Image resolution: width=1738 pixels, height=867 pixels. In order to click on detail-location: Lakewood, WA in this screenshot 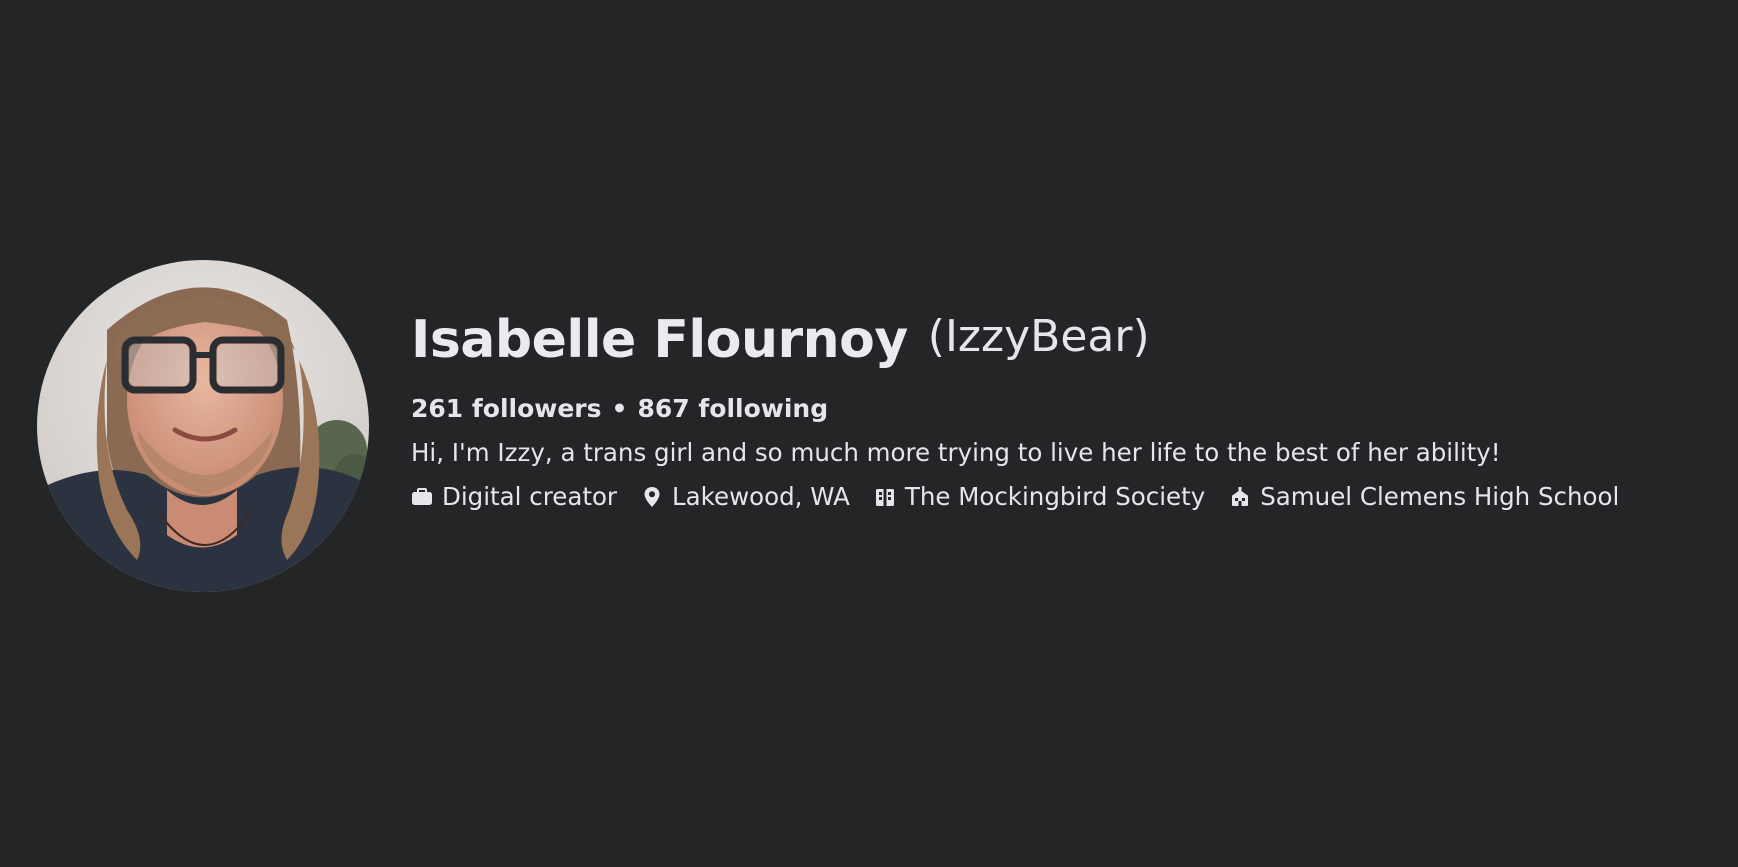, I will do `click(745, 496)`.